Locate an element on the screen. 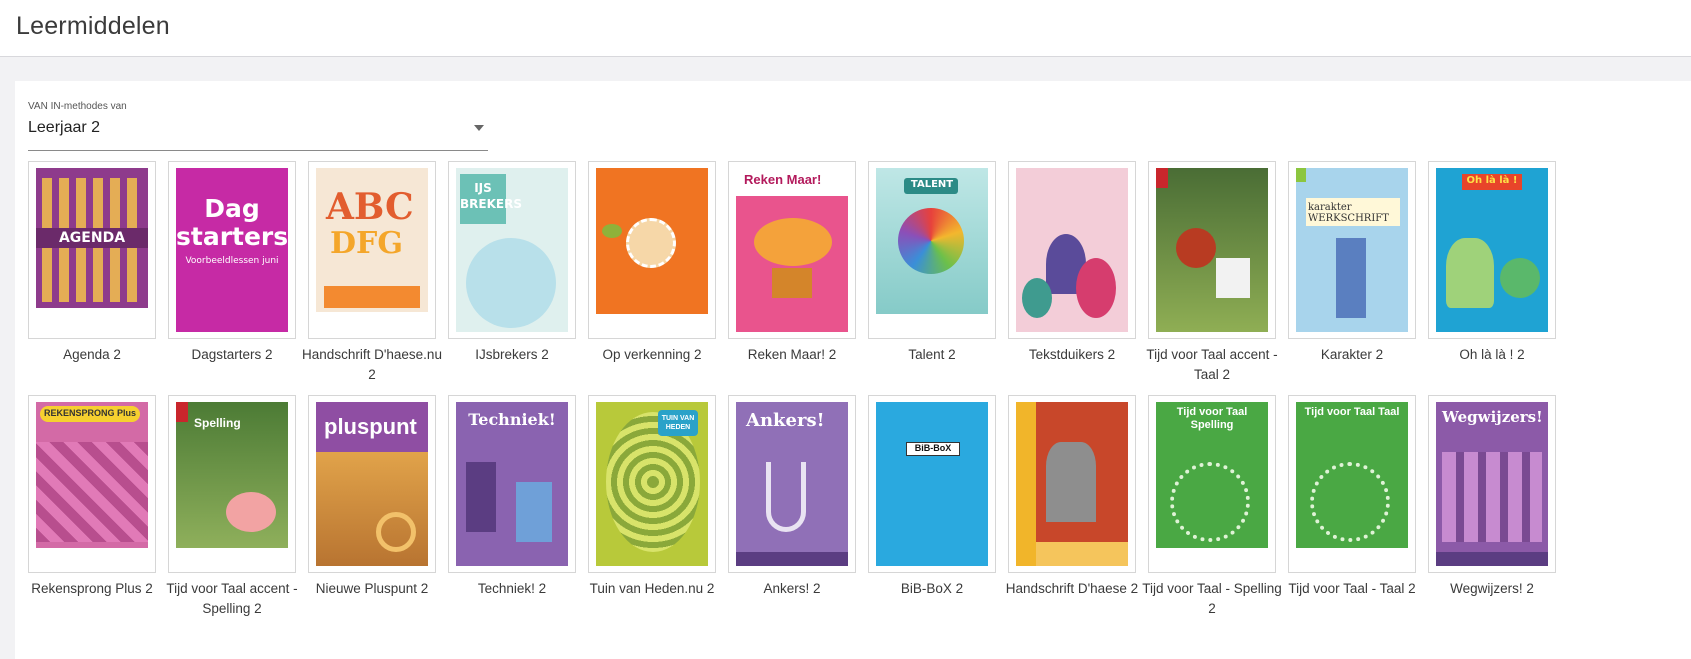  book-title: Agenda 2 is located at coordinates (92, 355).